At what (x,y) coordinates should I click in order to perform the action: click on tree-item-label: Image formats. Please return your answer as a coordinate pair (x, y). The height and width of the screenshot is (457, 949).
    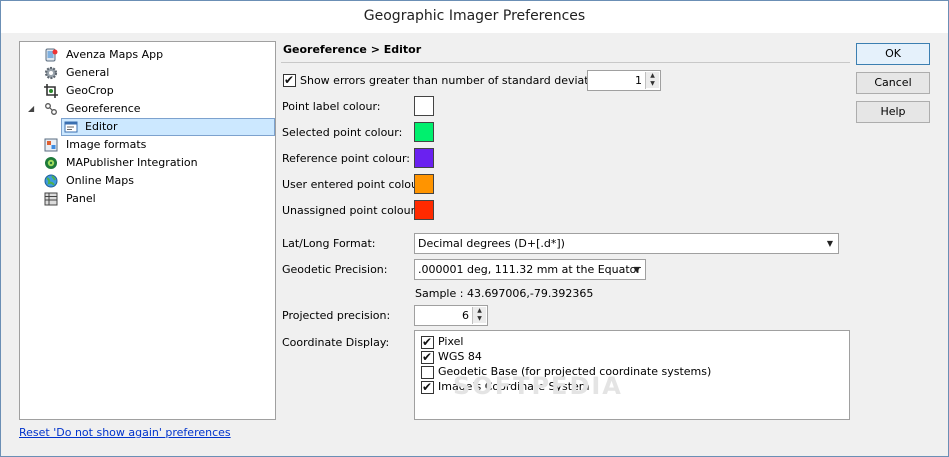
    Looking at the image, I should click on (106, 144).